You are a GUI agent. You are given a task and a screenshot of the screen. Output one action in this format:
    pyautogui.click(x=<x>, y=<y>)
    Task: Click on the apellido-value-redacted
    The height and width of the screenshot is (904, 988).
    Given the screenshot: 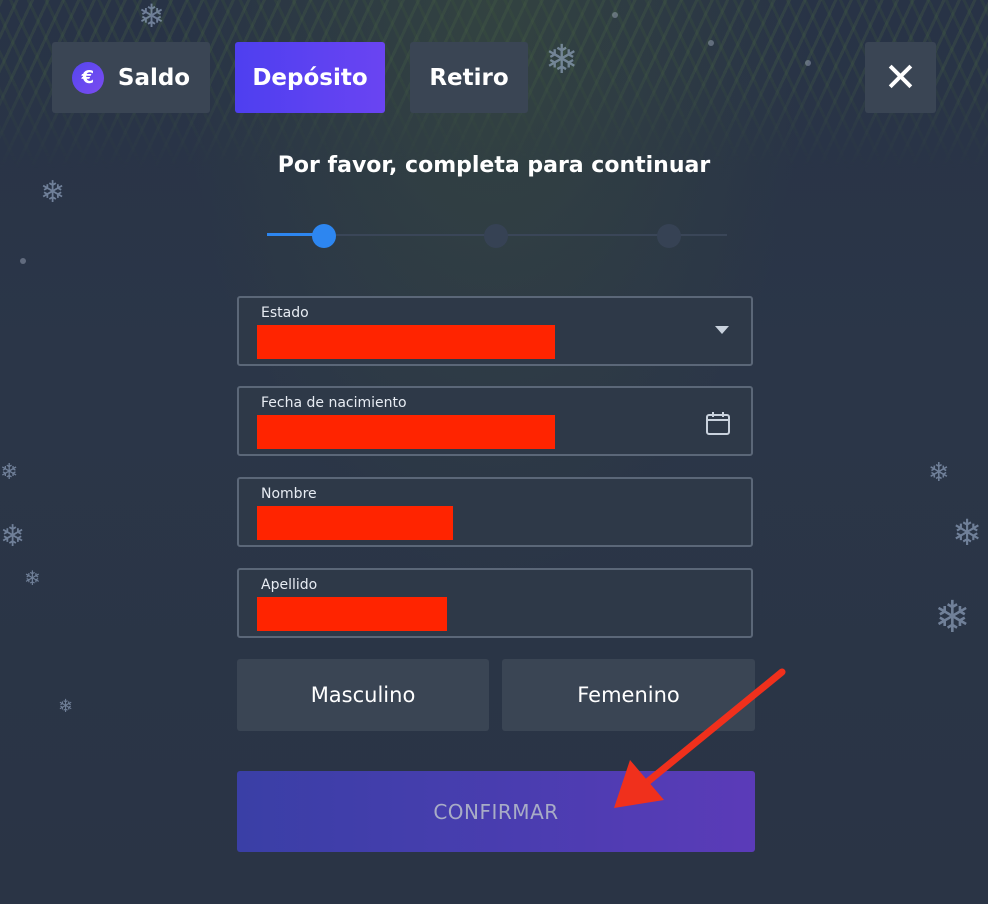 What is the action you would take?
    pyautogui.click(x=352, y=614)
    